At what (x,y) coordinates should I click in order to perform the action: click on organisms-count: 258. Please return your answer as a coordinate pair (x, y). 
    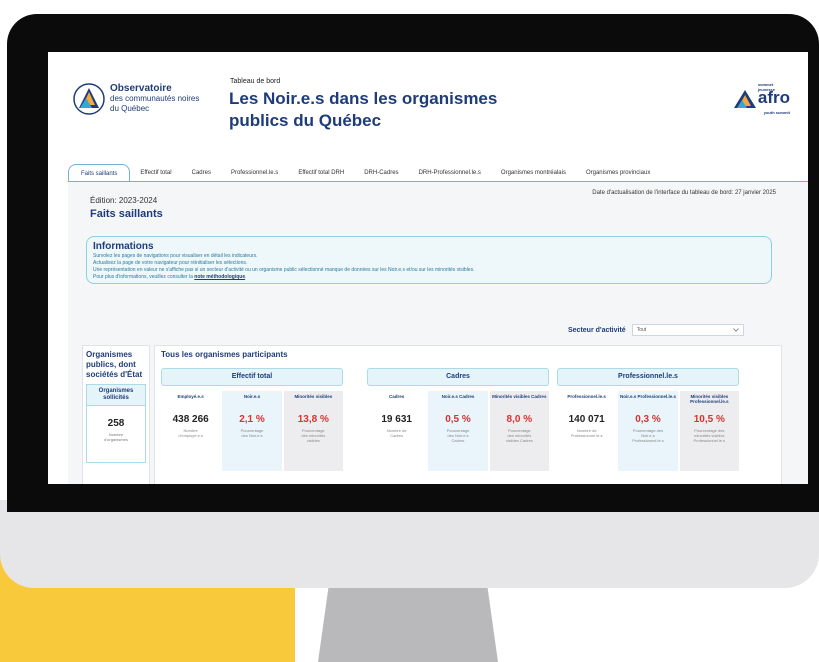
    Looking at the image, I should click on (116, 423).